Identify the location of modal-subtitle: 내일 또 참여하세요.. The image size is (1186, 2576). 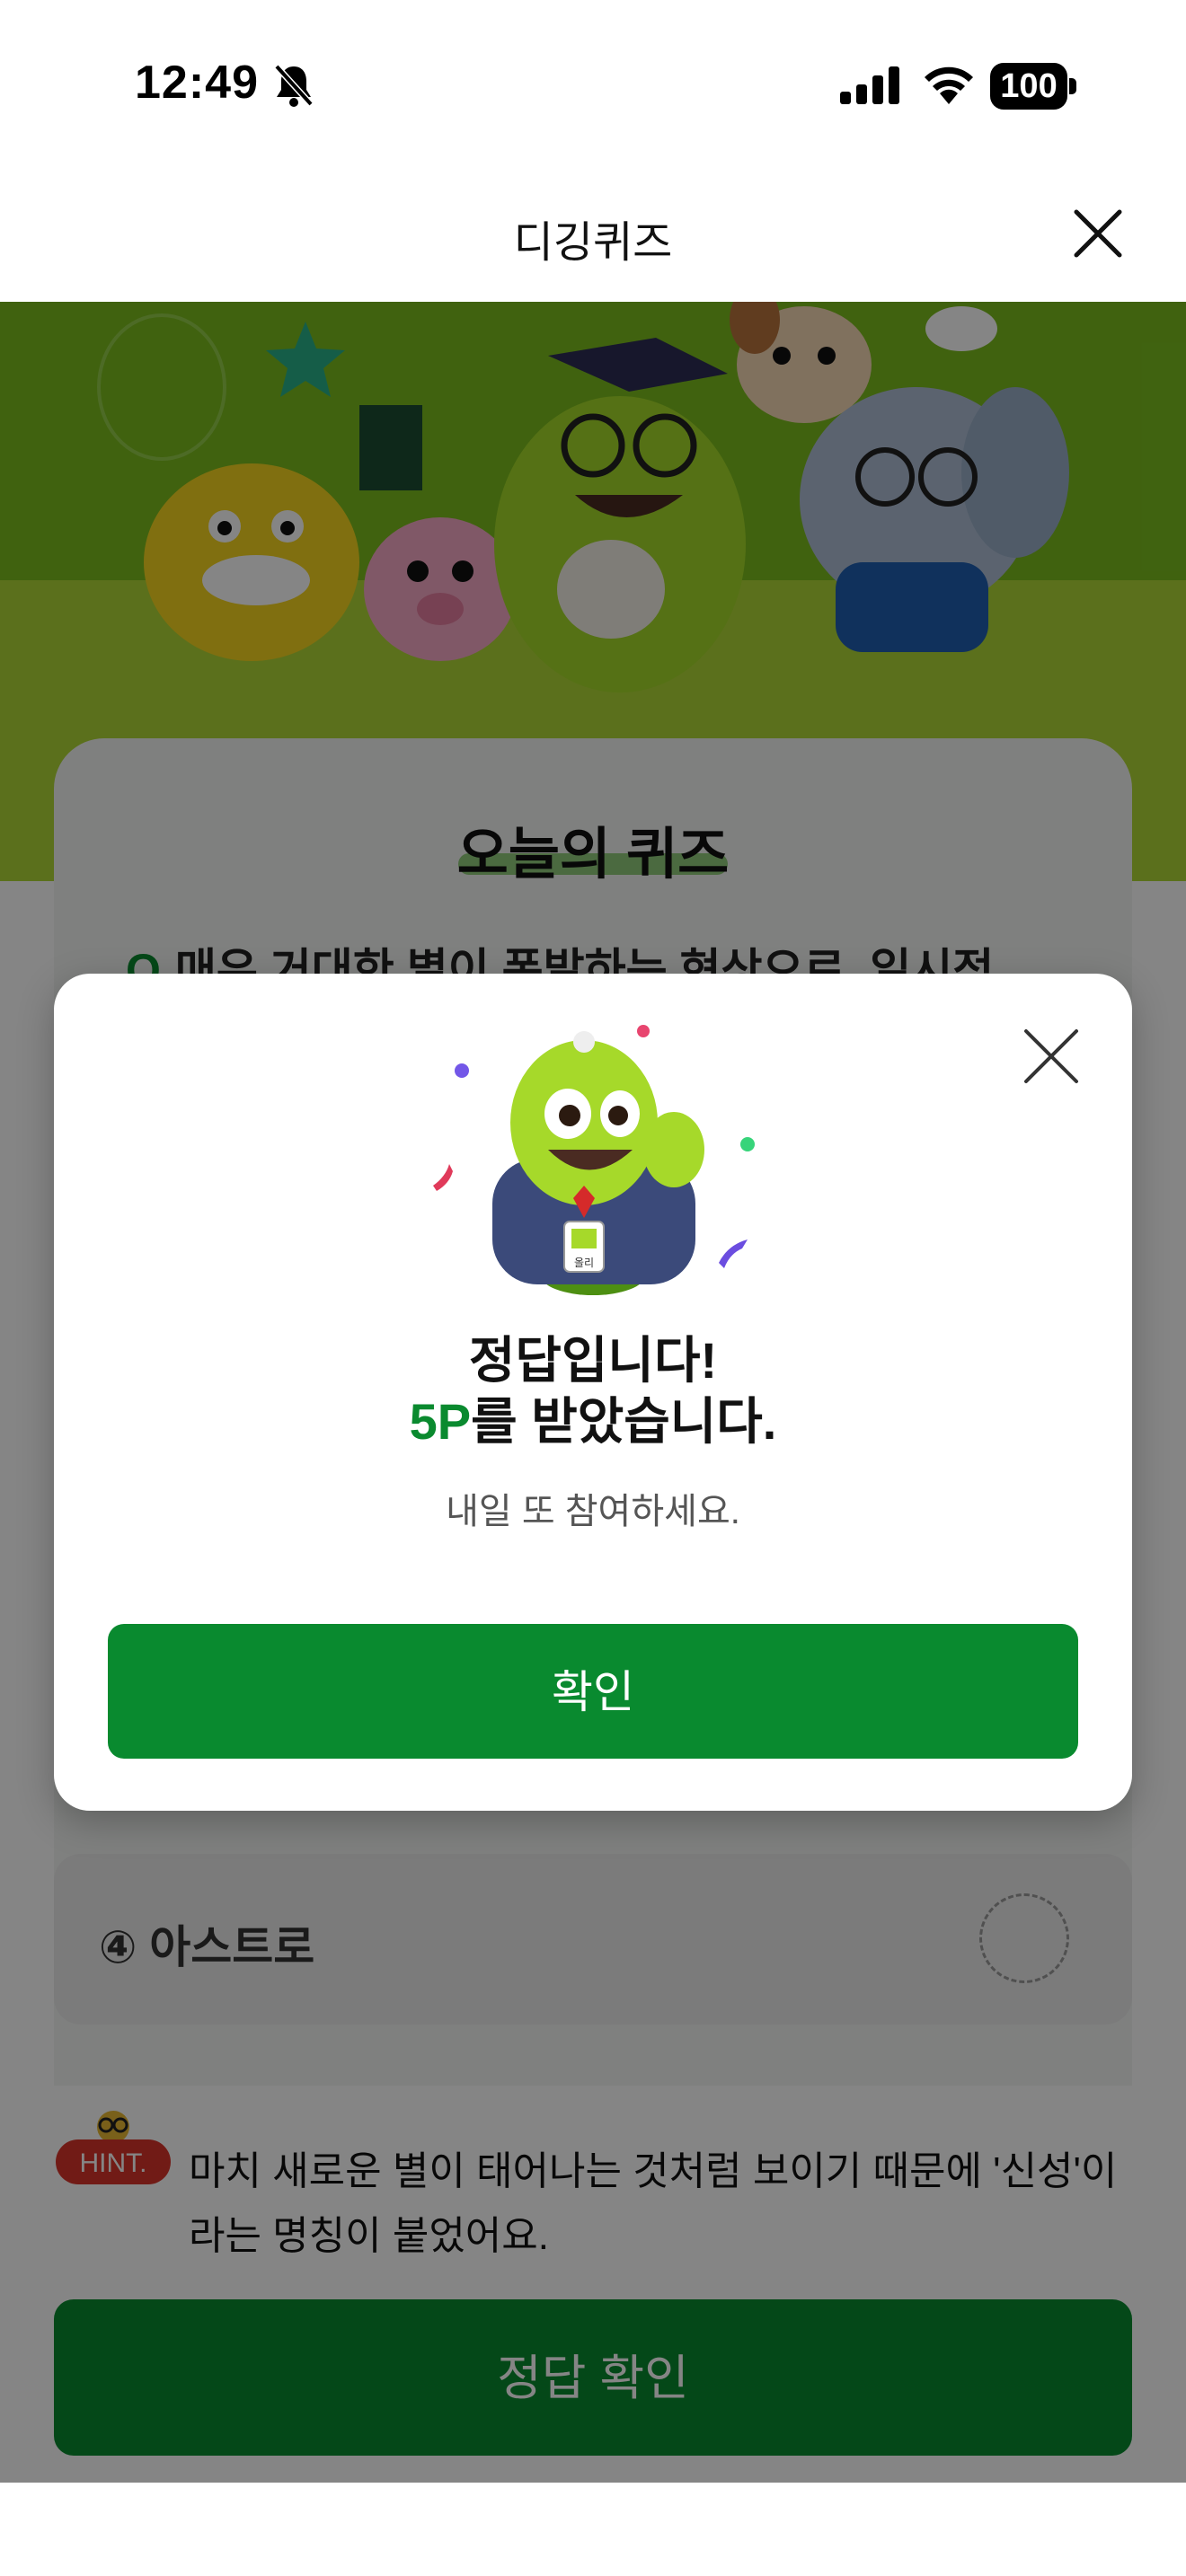
(593, 1511).